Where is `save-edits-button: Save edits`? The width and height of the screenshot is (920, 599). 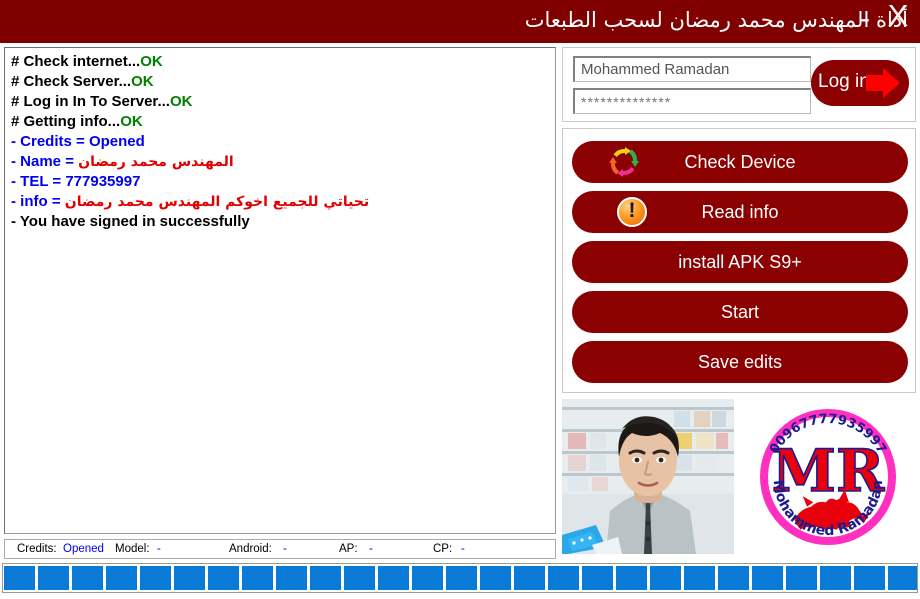 save-edits-button: Save edits is located at coordinates (740, 362).